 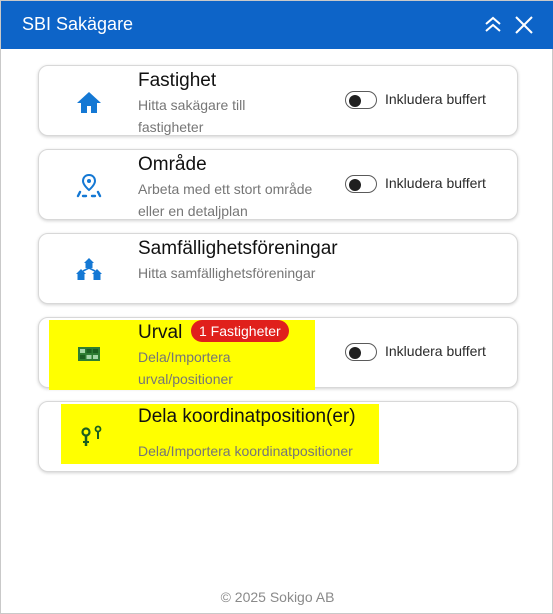 What do you see at coordinates (185, 368) in the screenshot?
I see `card-description: Dela/Importera urval/positioner` at bounding box center [185, 368].